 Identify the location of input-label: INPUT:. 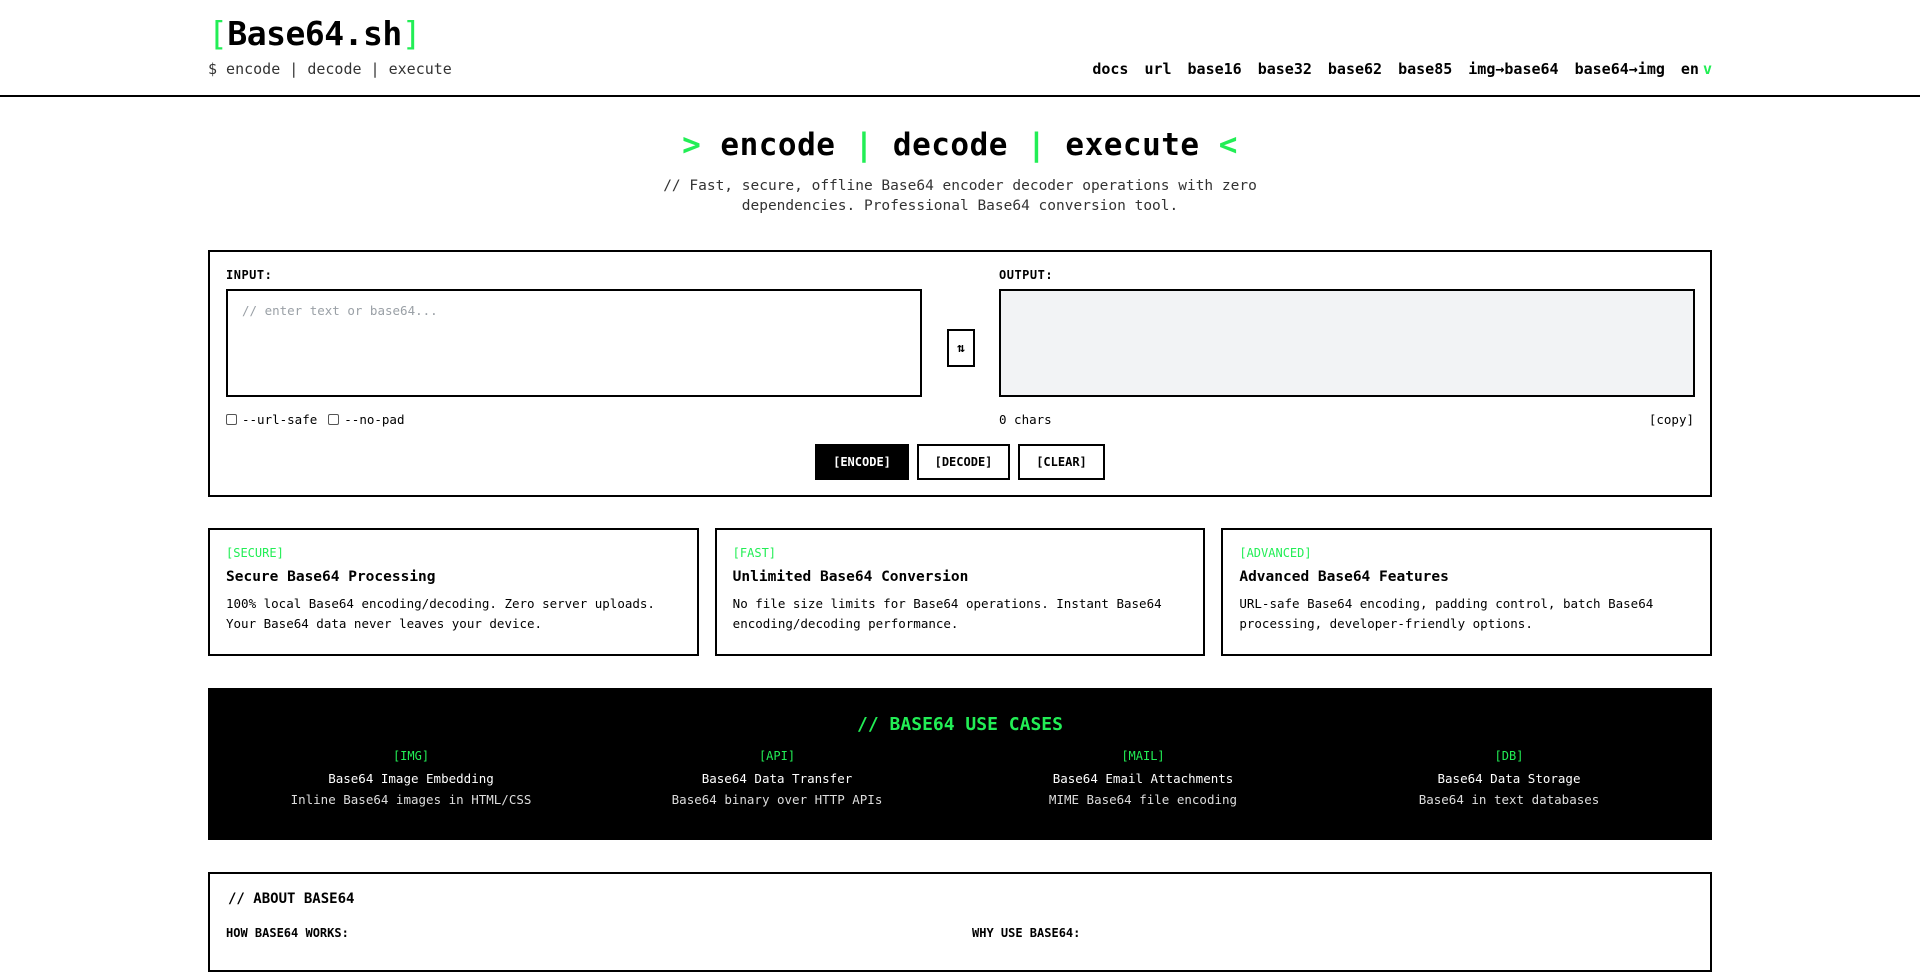
(249, 275).